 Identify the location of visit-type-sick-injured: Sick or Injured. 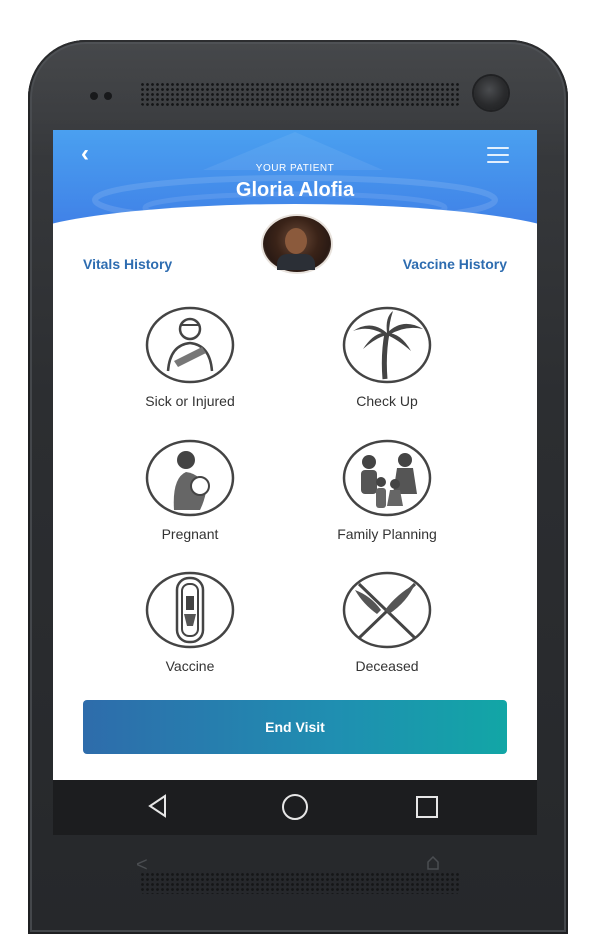
(190, 357).